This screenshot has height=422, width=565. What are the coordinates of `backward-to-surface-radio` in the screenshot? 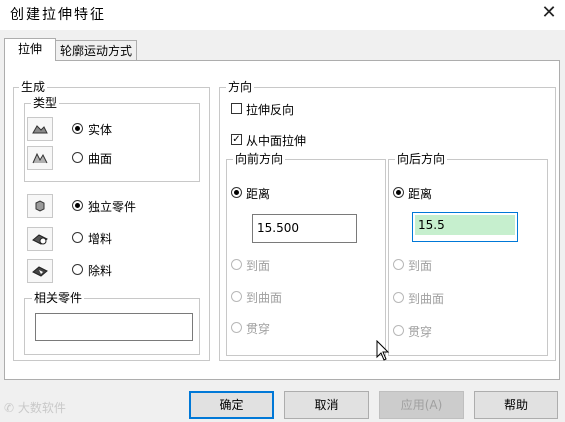 It's located at (398, 297).